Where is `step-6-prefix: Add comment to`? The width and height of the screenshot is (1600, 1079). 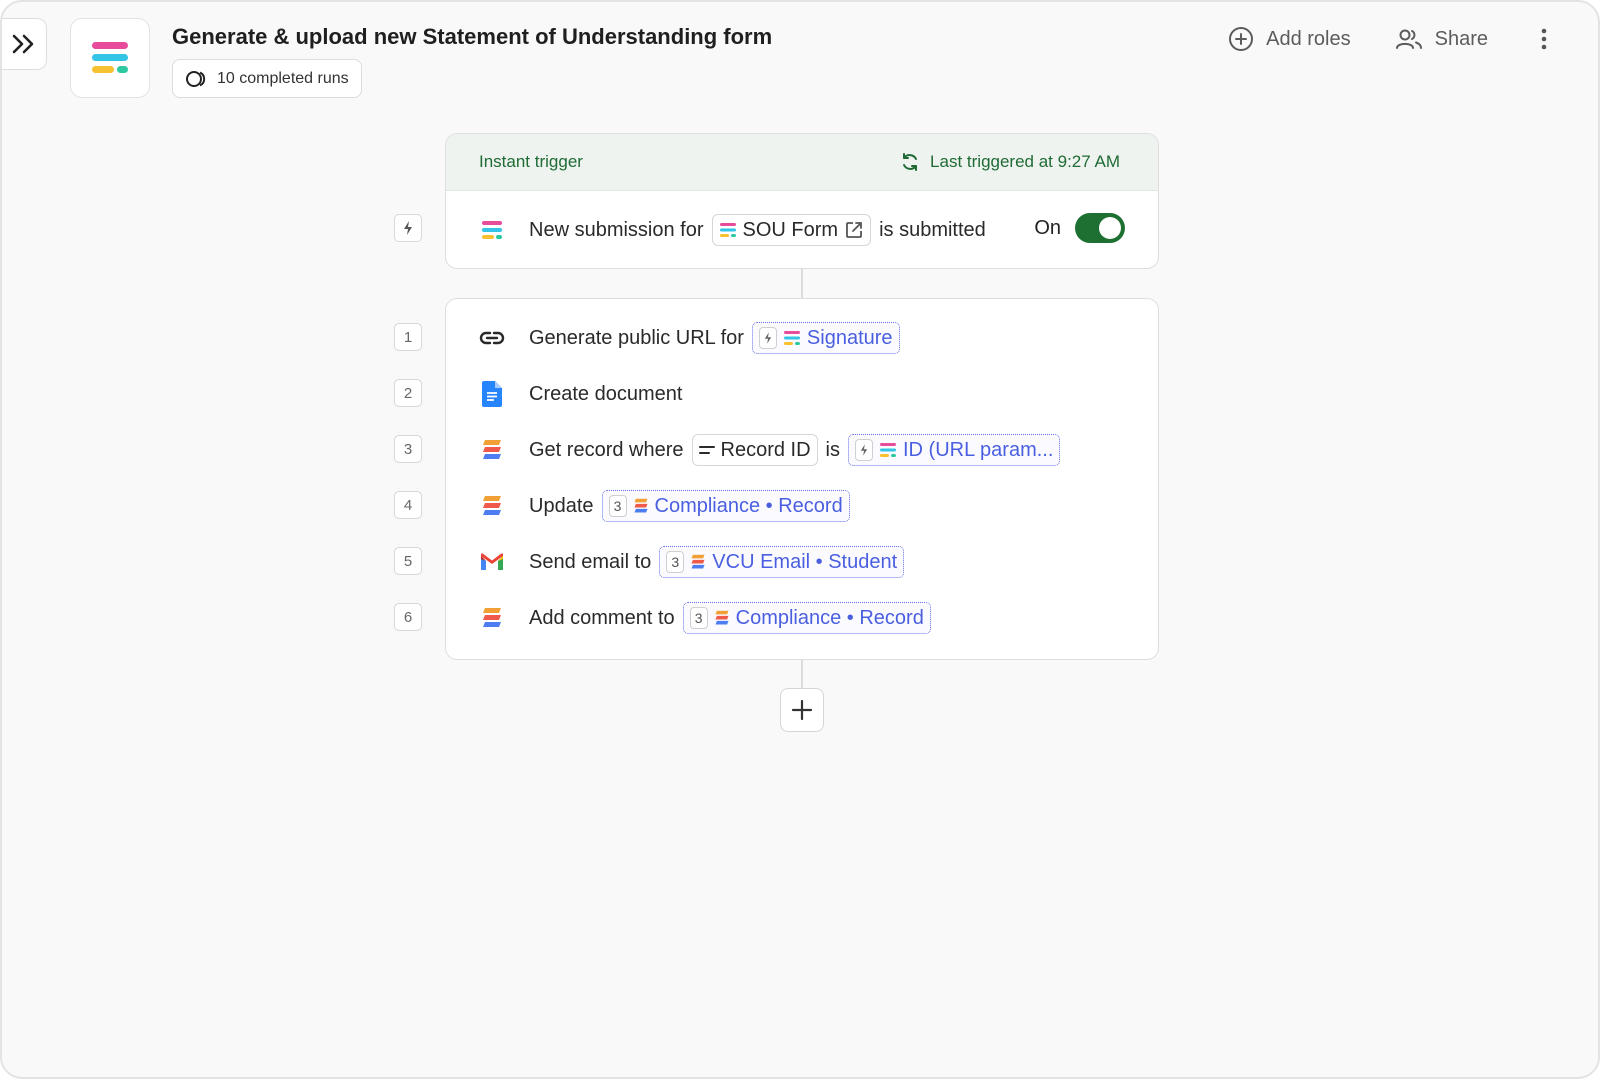 step-6-prefix: Add comment to is located at coordinates (602, 617).